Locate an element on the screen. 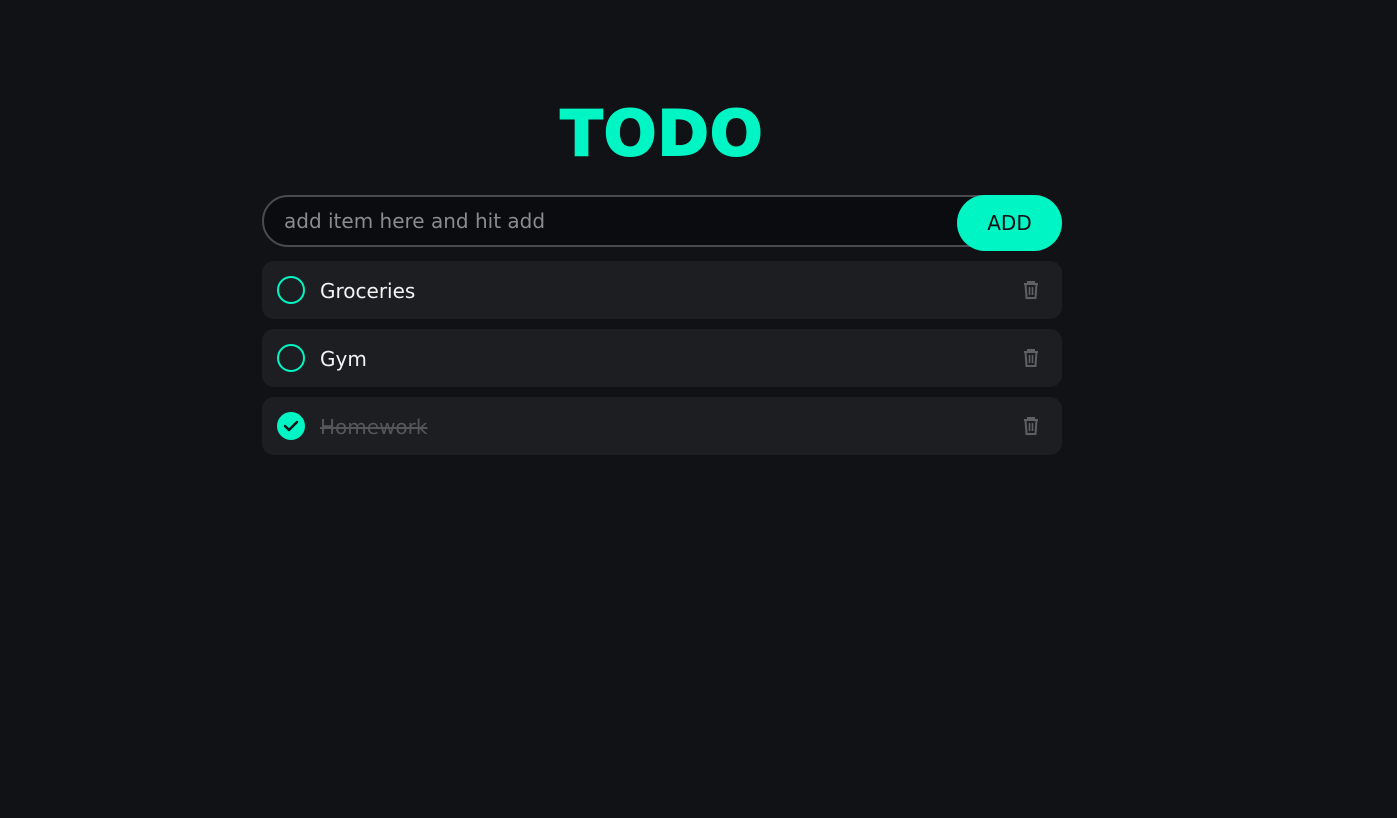  todo-item: Homework is located at coordinates (662, 426).